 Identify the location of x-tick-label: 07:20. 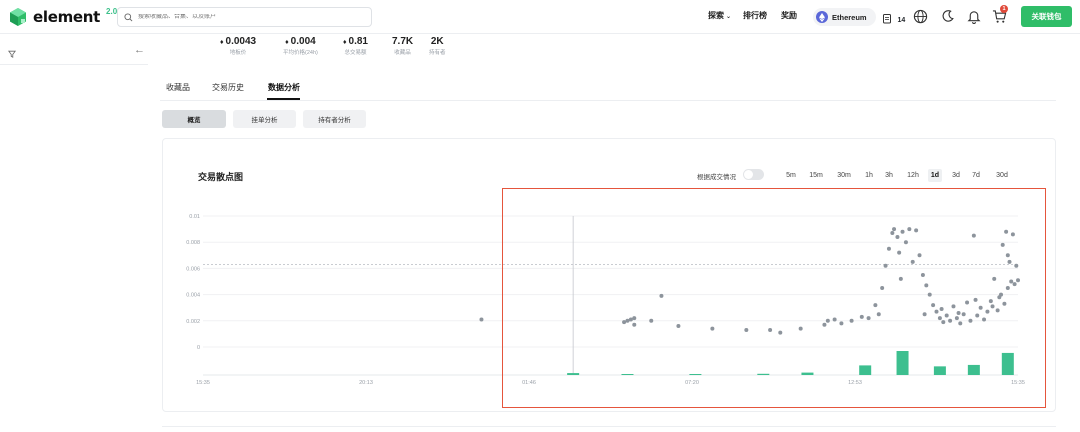
(692, 383).